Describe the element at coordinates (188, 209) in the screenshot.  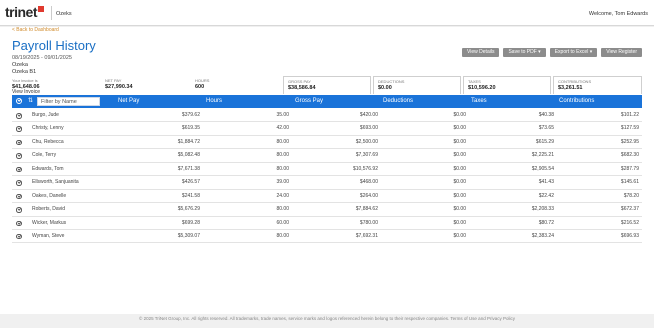
I see `net-pay-cell: $5,676.29` at that location.